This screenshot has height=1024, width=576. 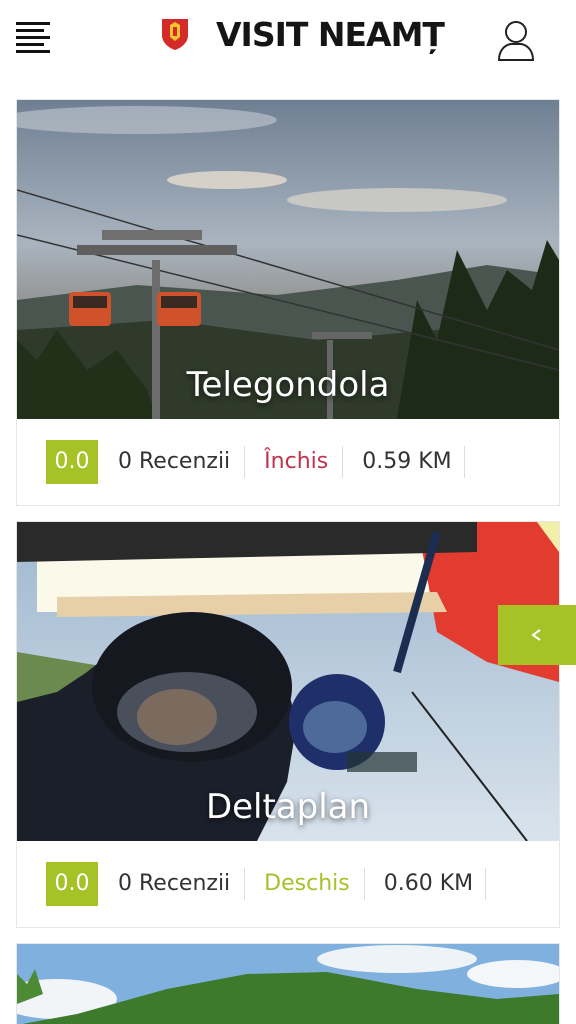 What do you see at coordinates (288, 807) in the screenshot?
I see `listing-title: Deltaplan` at bounding box center [288, 807].